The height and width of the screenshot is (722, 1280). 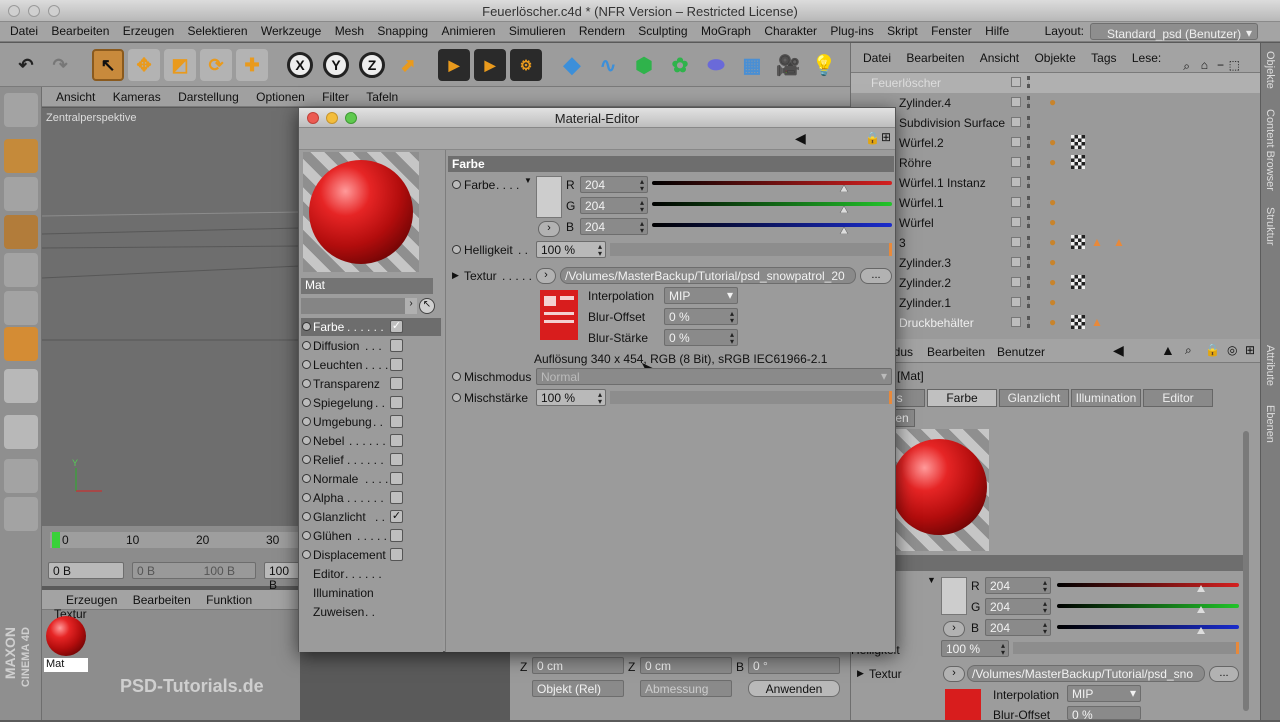 I want to click on menu-bearbeiten: Bearbeiten, so click(x=80, y=30).